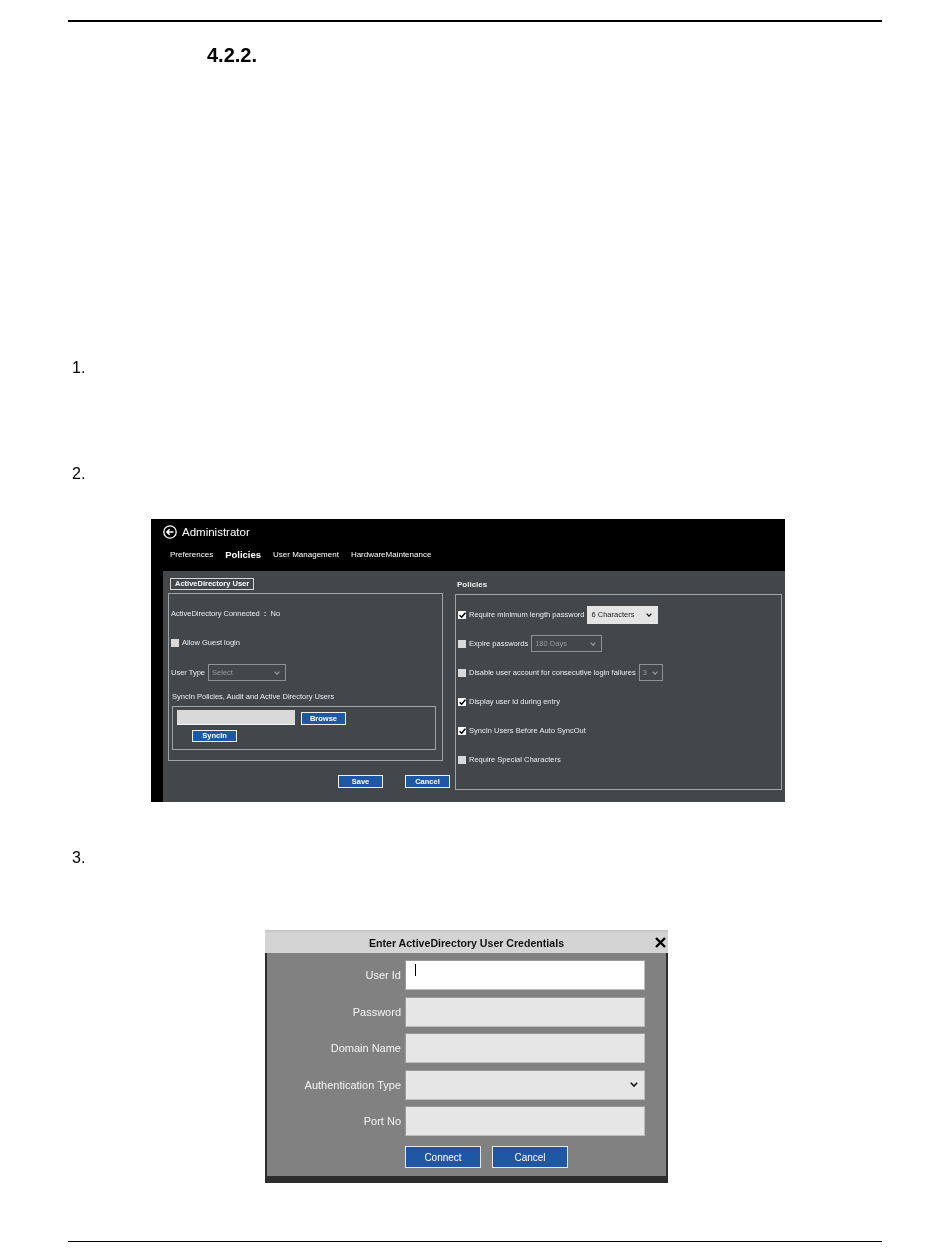 The width and height of the screenshot is (950, 1260). Describe the element at coordinates (530, 1157) in the screenshot. I see `cancel-button: Cancel` at that location.